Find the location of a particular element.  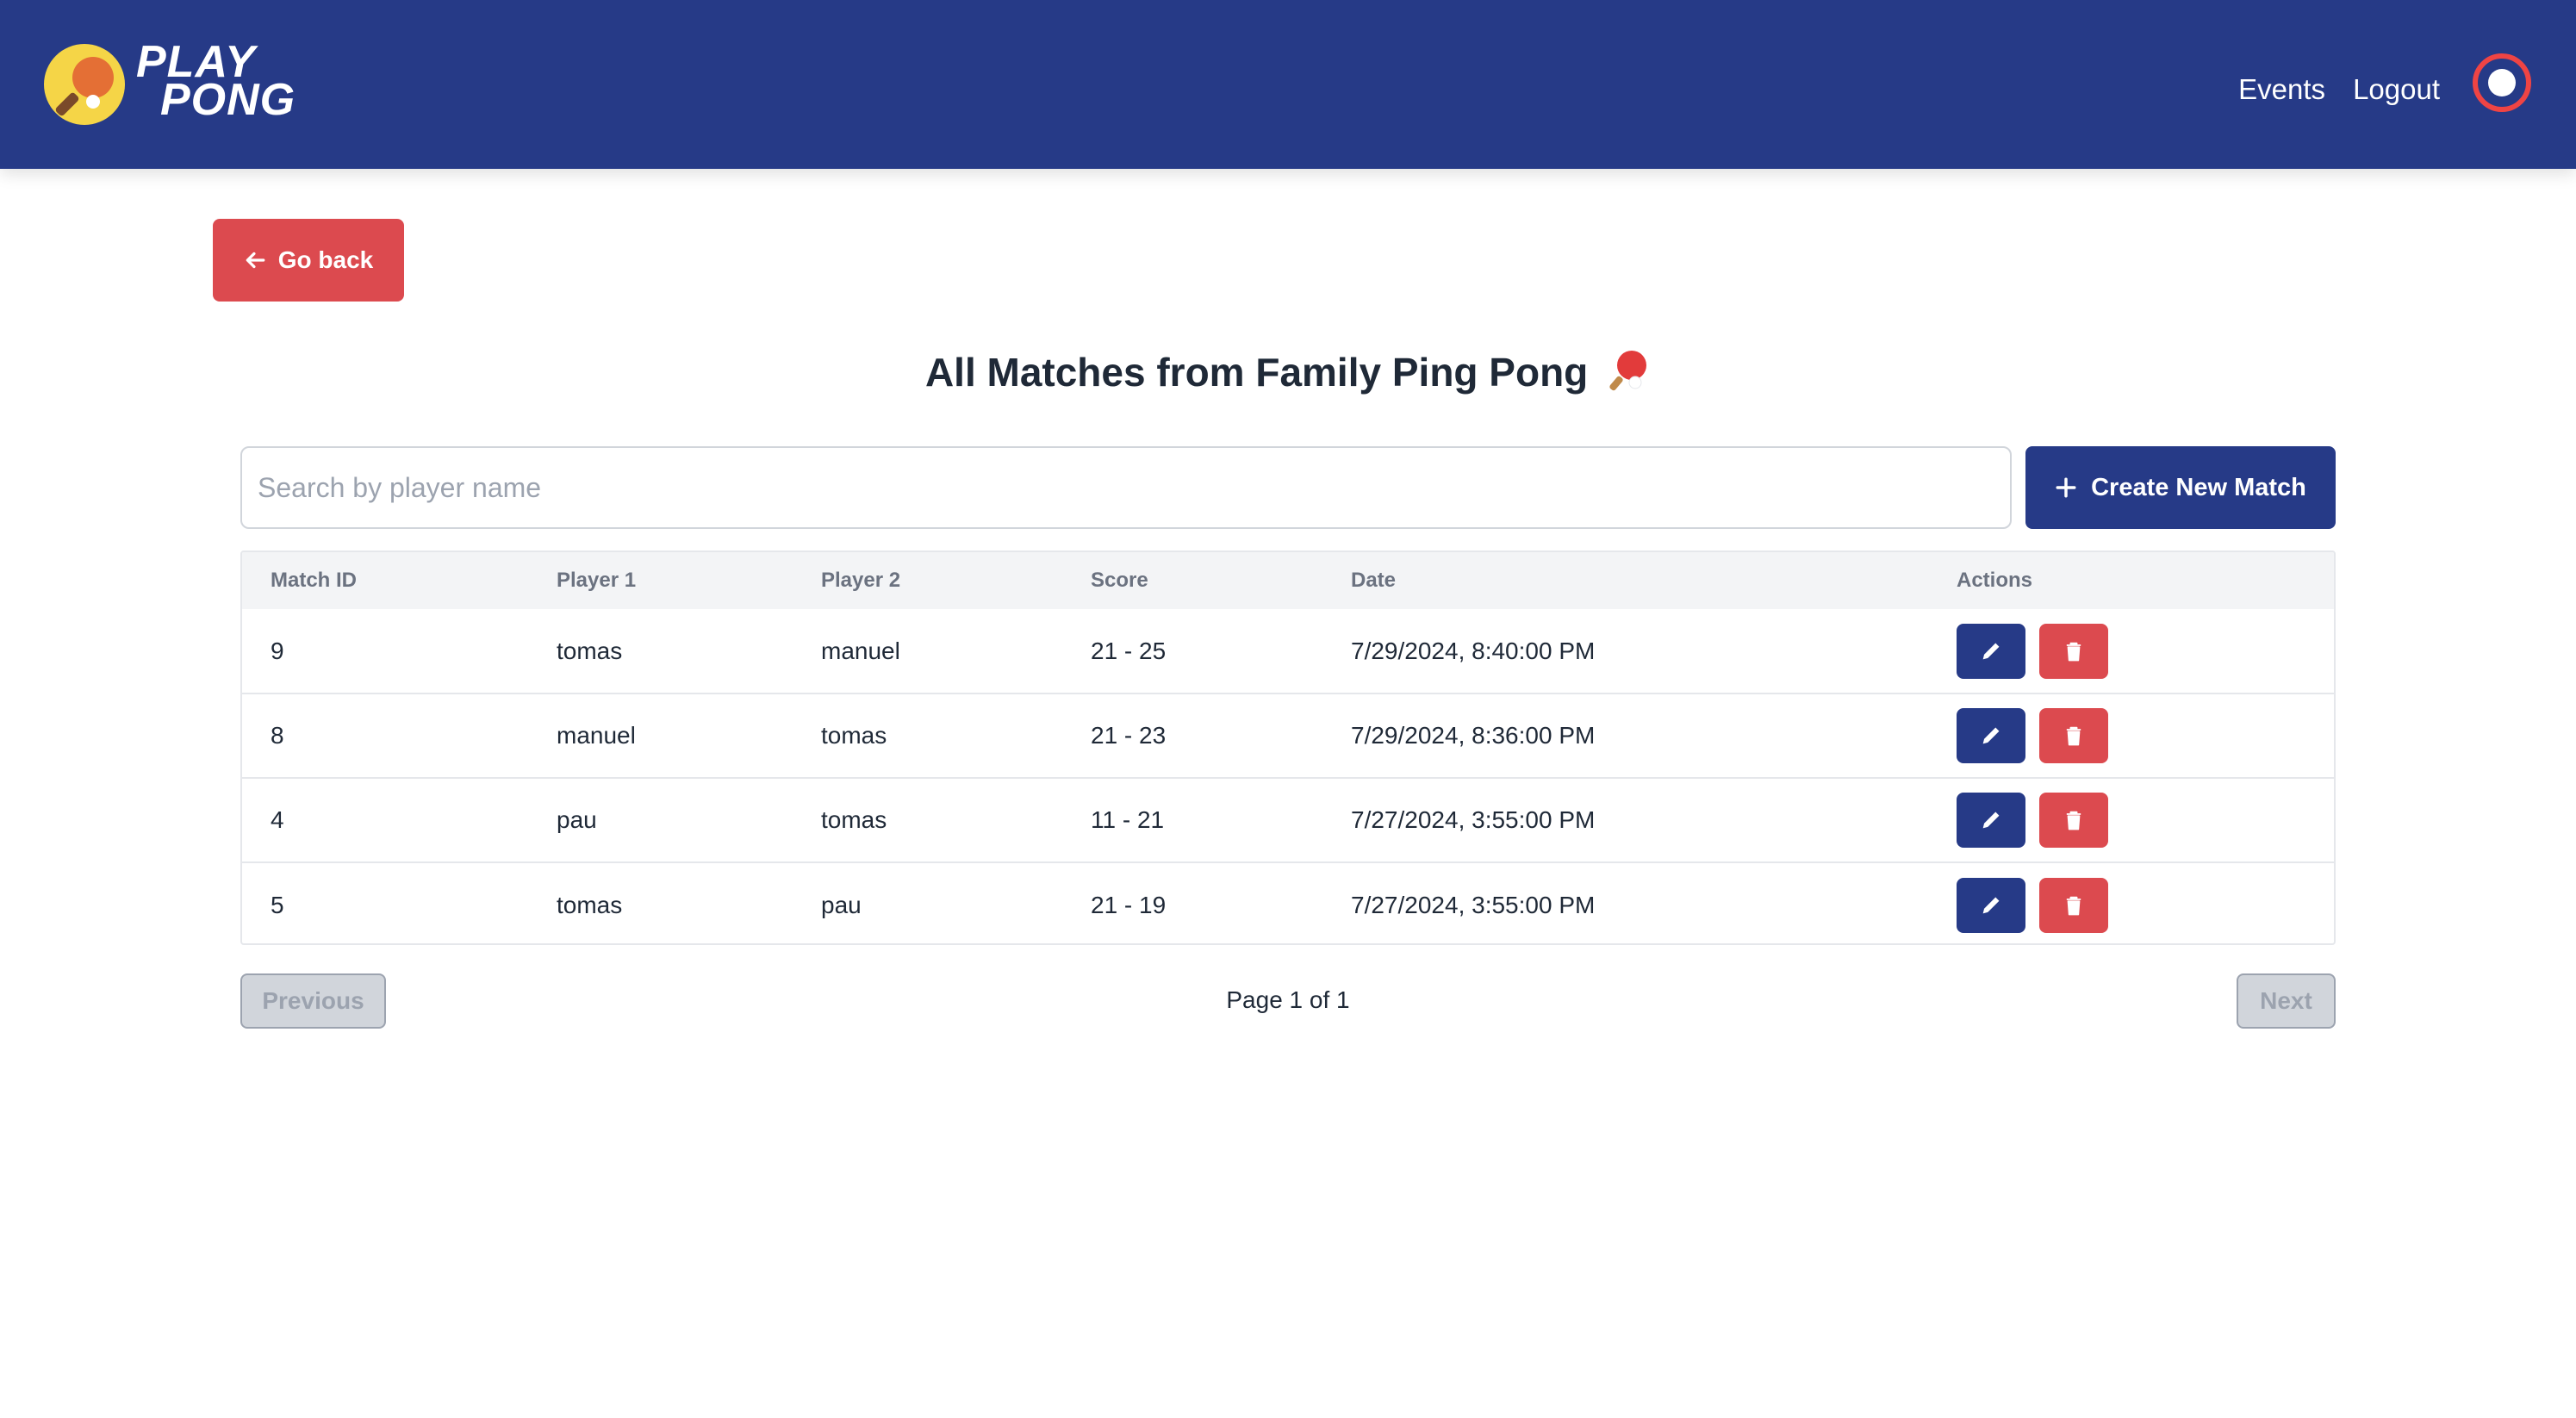

page-indicator: Page 1 of 1 is located at coordinates (1288, 999).